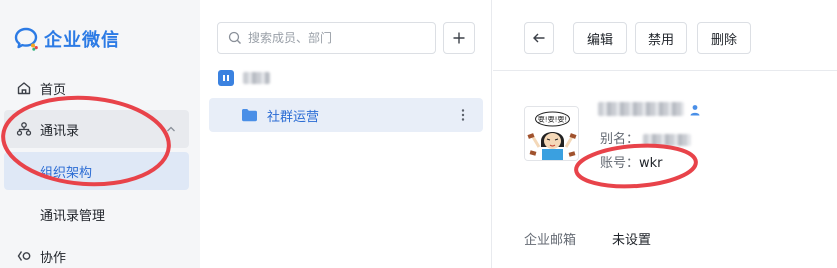 Image resolution: width=837 pixels, height=268 pixels. I want to click on search-input, so click(333, 38).